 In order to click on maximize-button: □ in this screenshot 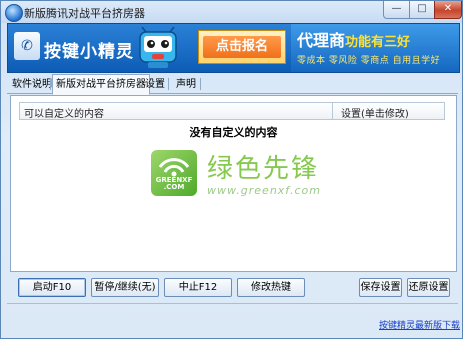, I will do `click(422, 10)`.